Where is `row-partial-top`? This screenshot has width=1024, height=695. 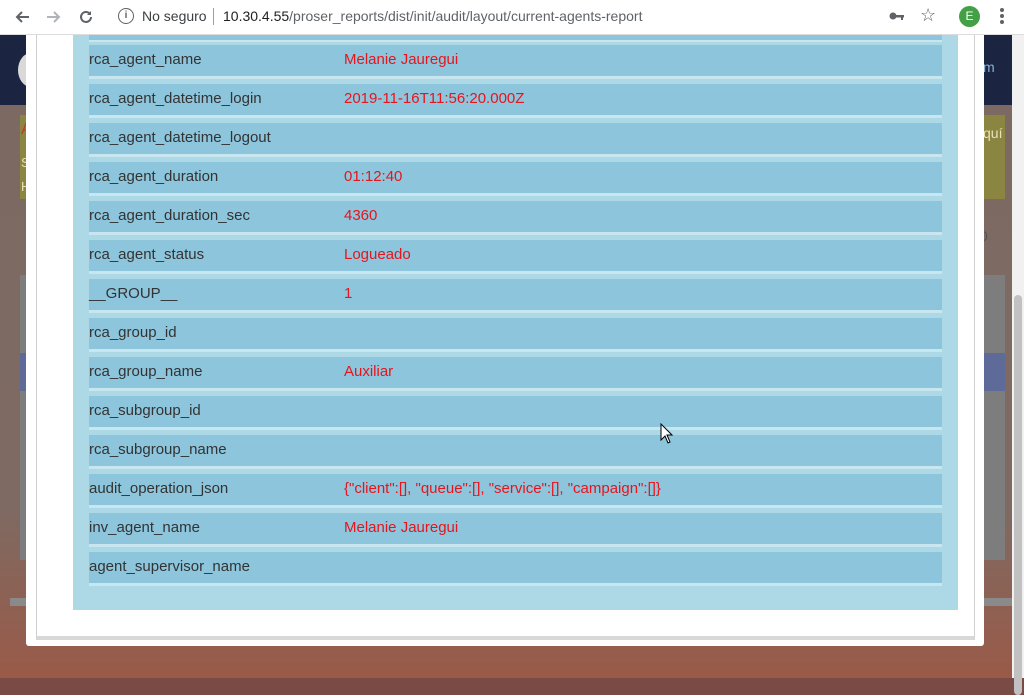
row-partial-top is located at coordinates (515, 38).